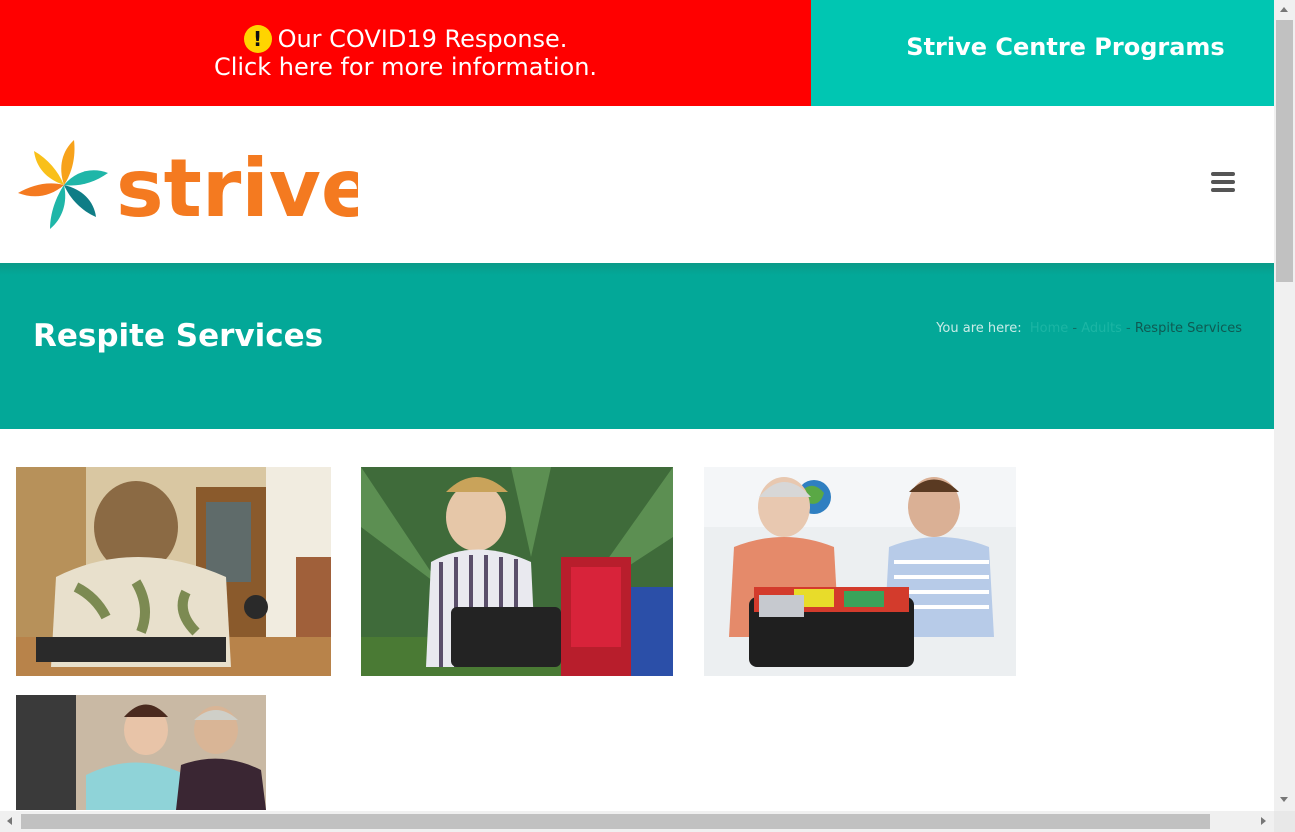  Describe the element at coordinates (9, 821) in the screenshot. I see `scroll-left-arrow-icon` at that location.